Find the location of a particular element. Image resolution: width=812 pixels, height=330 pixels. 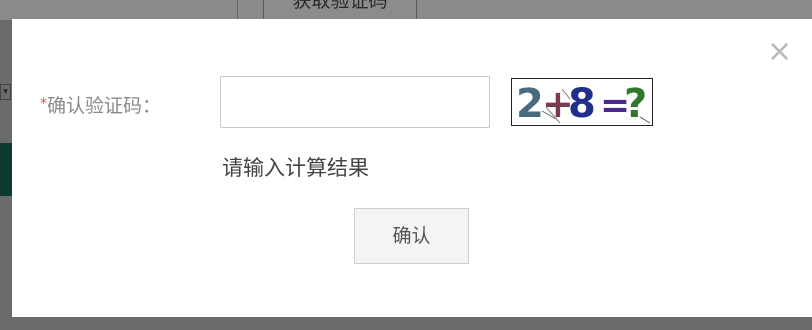

captcha-glyphs: 2+8 =? is located at coordinates (581, 103).